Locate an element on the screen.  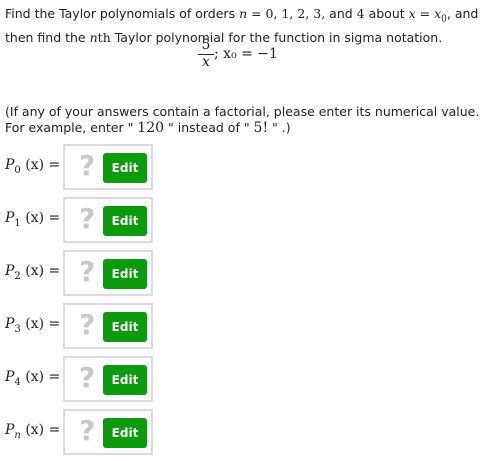
note-line2-c: " .) is located at coordinates (279, 127).